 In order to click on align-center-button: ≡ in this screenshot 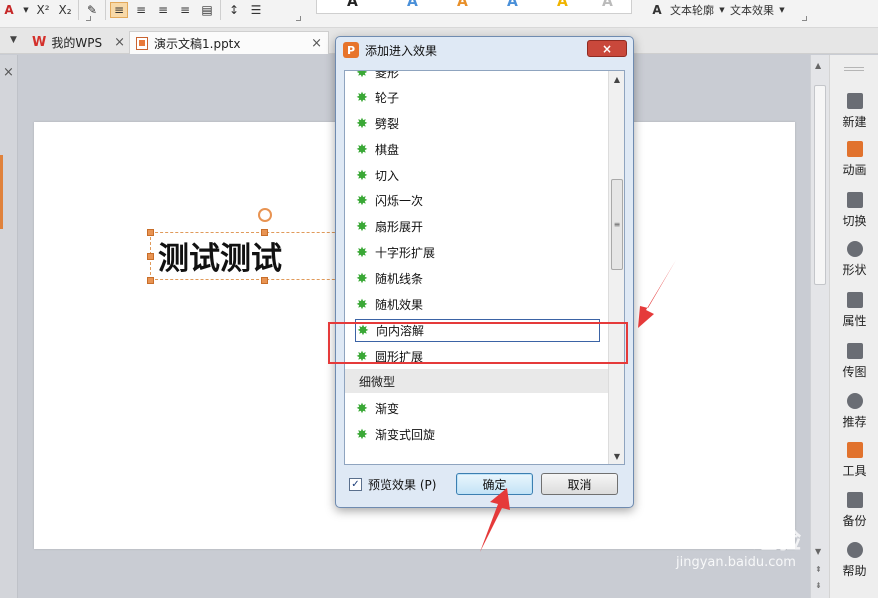, I will do `click(141, 10)`.